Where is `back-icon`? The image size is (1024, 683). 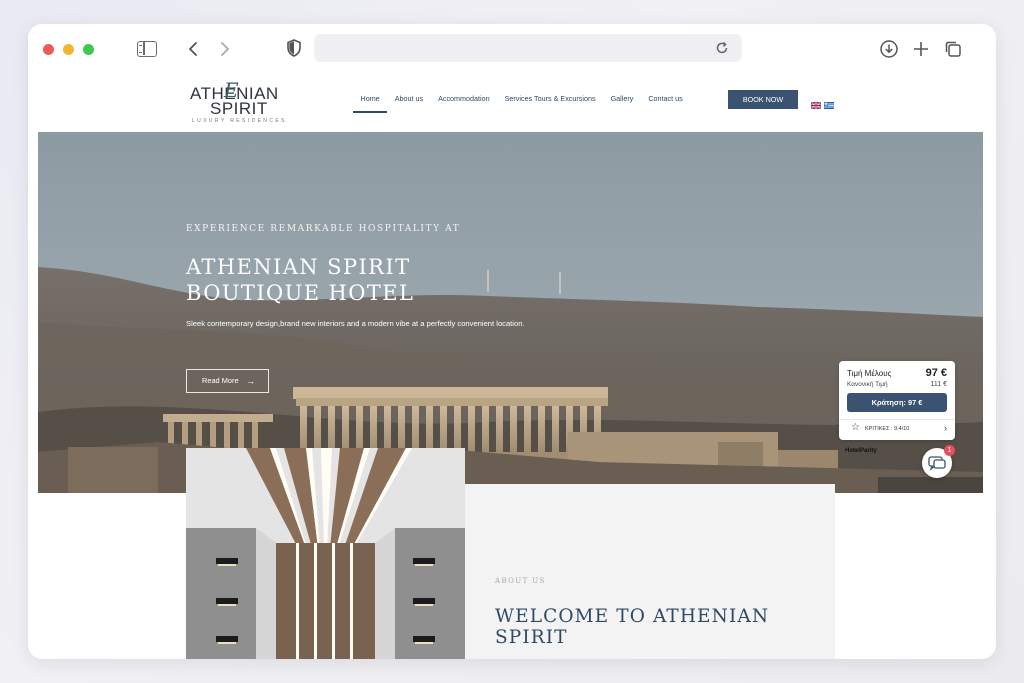
back-icon is located at coordinates (193, 49).